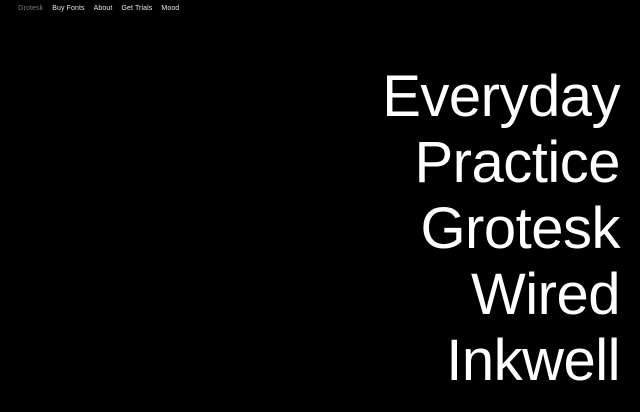  What do you see at coordinates (501, 295) in the screenshot?
I see `font-family-item-wired: Wired` at bounding box center [501, 295].